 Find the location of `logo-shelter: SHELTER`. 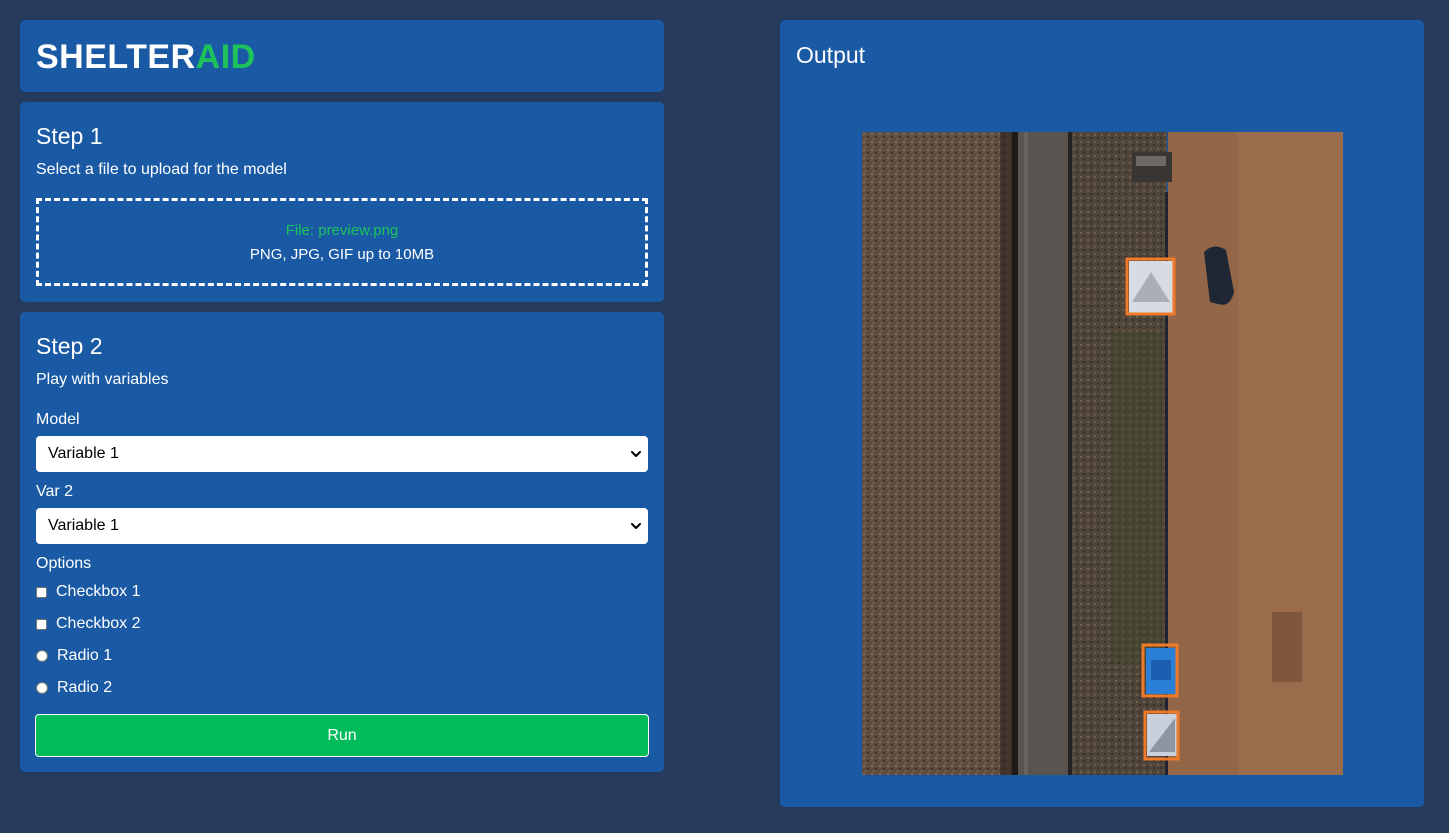

logo-shelter: SHELTER is located at coordinates (116, 57).